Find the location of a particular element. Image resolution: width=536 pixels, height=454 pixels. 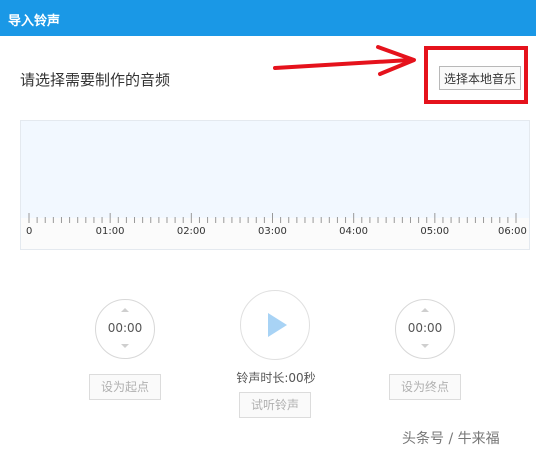

end-time-value: 00:00 is located at coordinates (425, 328).